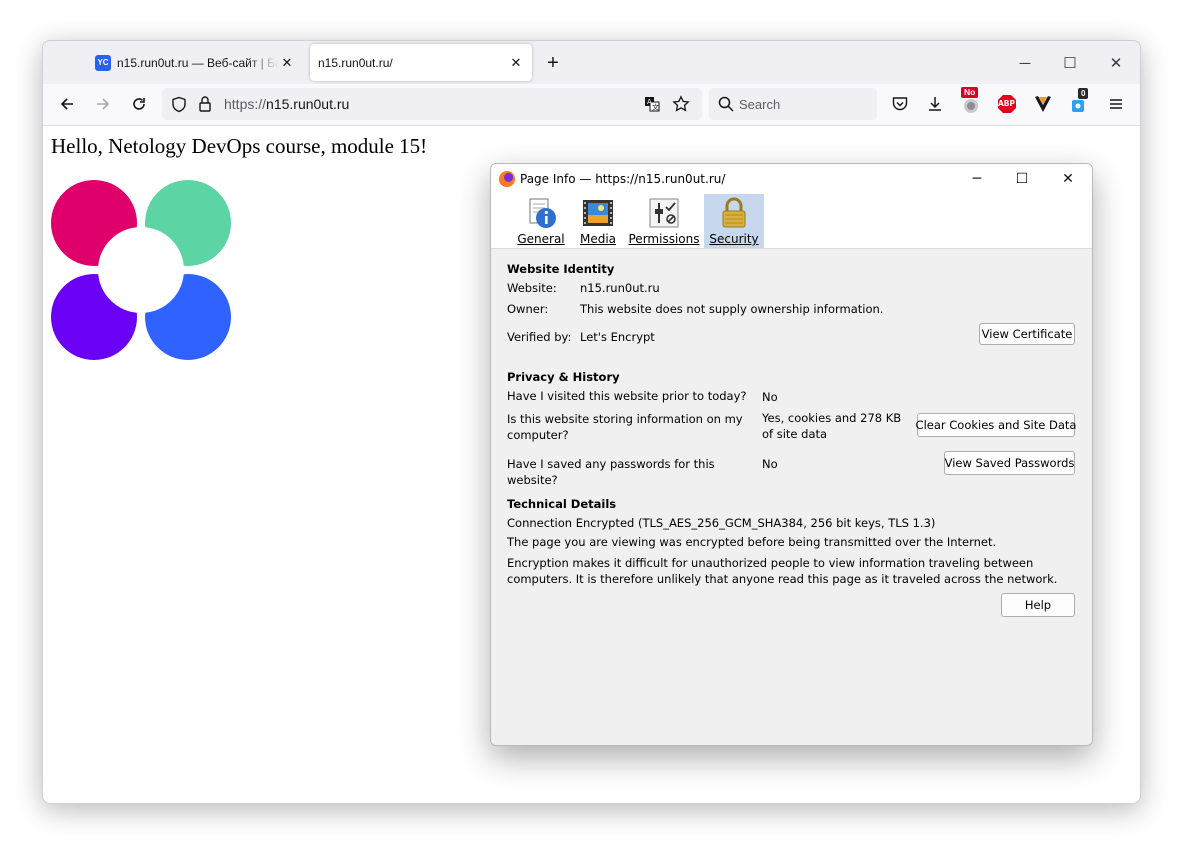 The height and width of the screenshot is (866, 1185). I want to click on media-icon, so click(598, 213).